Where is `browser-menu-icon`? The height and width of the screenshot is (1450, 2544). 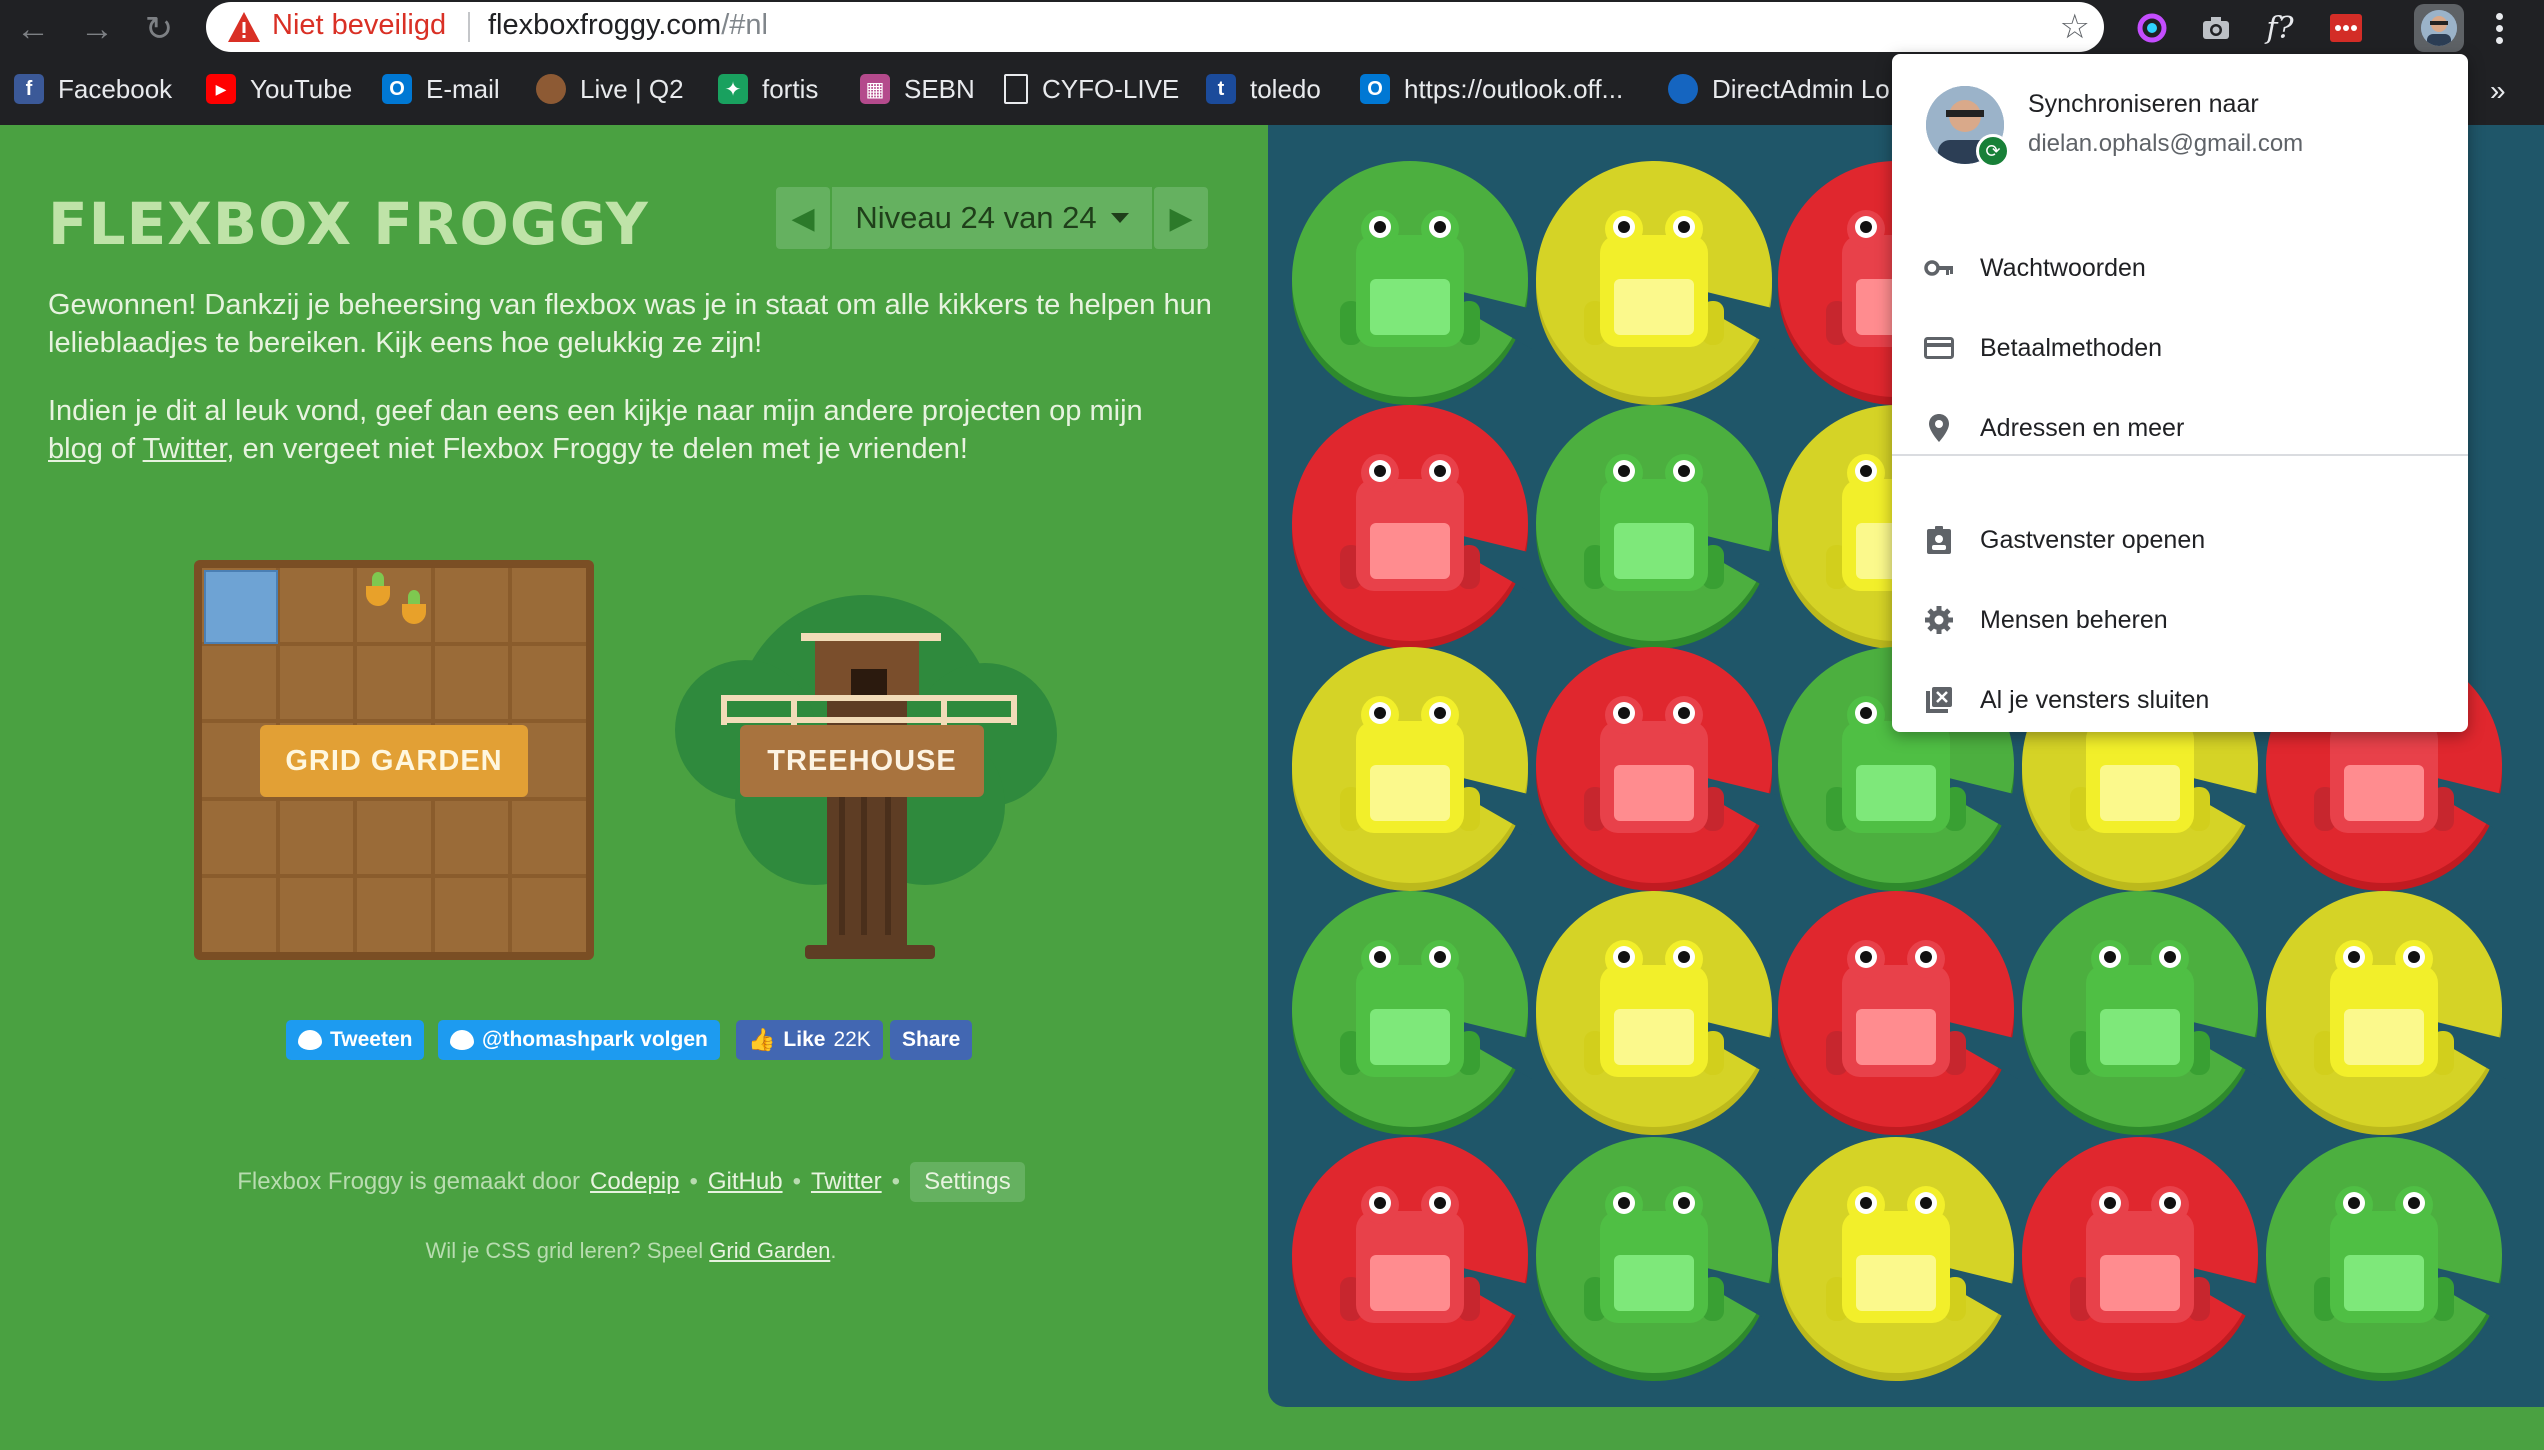 browser-menu-icon is located at coordinates (2499, 28).